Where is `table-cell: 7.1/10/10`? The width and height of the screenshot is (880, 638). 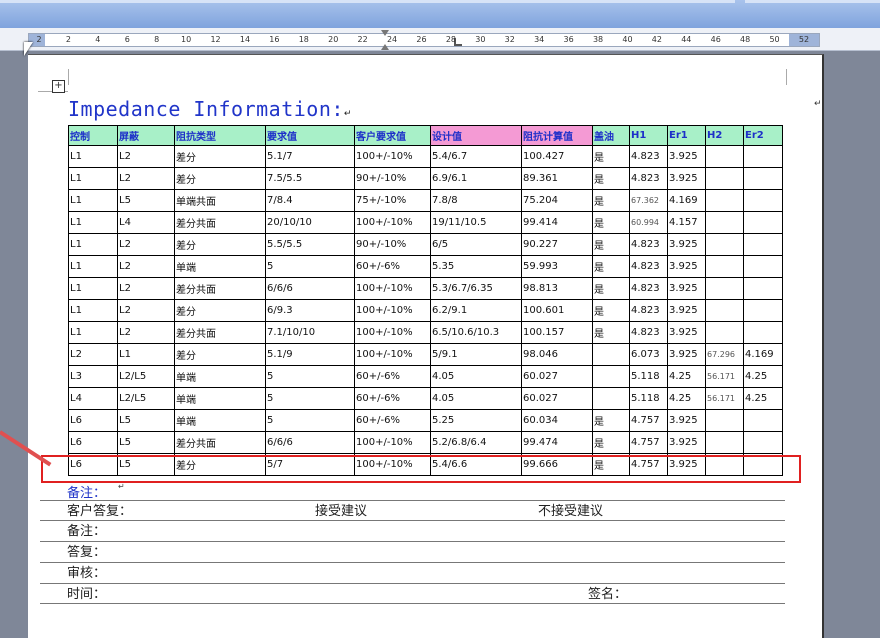 table-cell: 7.1/10/10 is located at coordinates (310, 332).